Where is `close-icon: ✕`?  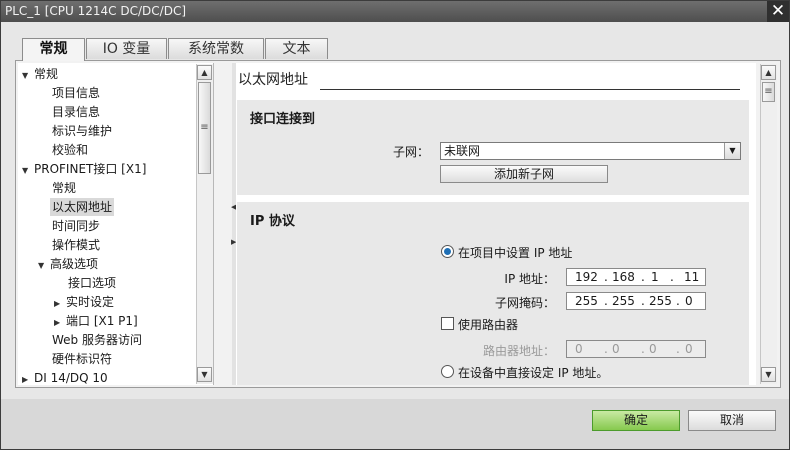 close-icon: ✕ is located at coordinates (778, 11).